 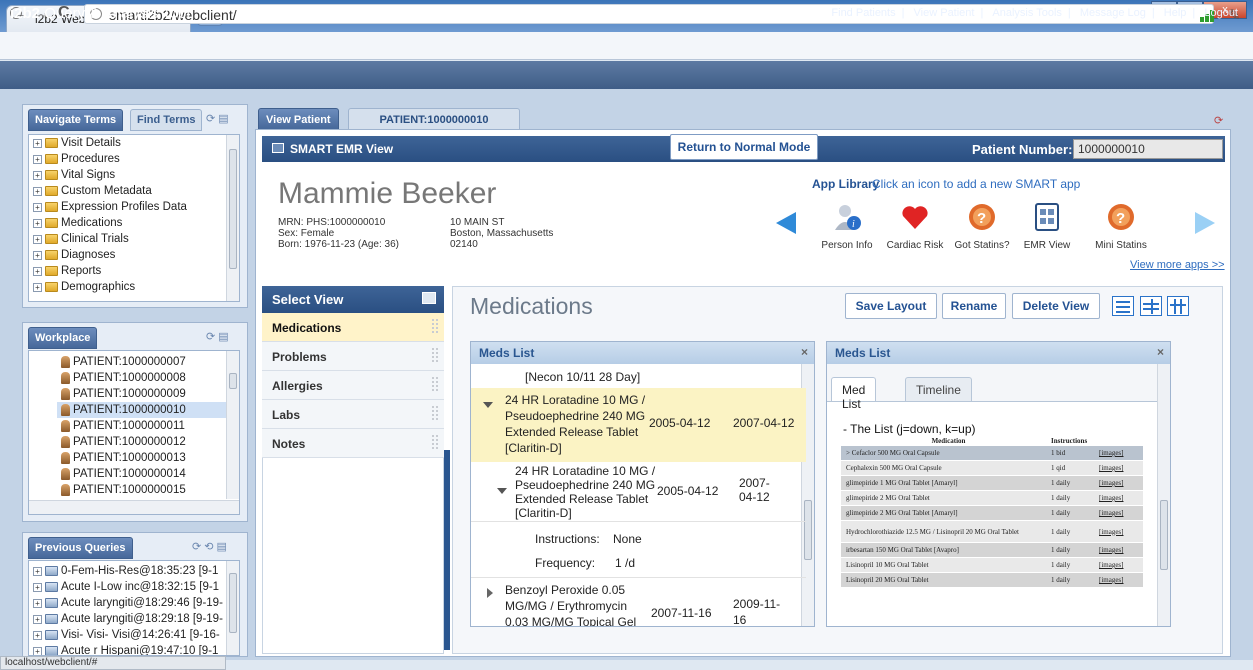 I want to click on layout-two-column-icon, so click(x=1151, y=306).